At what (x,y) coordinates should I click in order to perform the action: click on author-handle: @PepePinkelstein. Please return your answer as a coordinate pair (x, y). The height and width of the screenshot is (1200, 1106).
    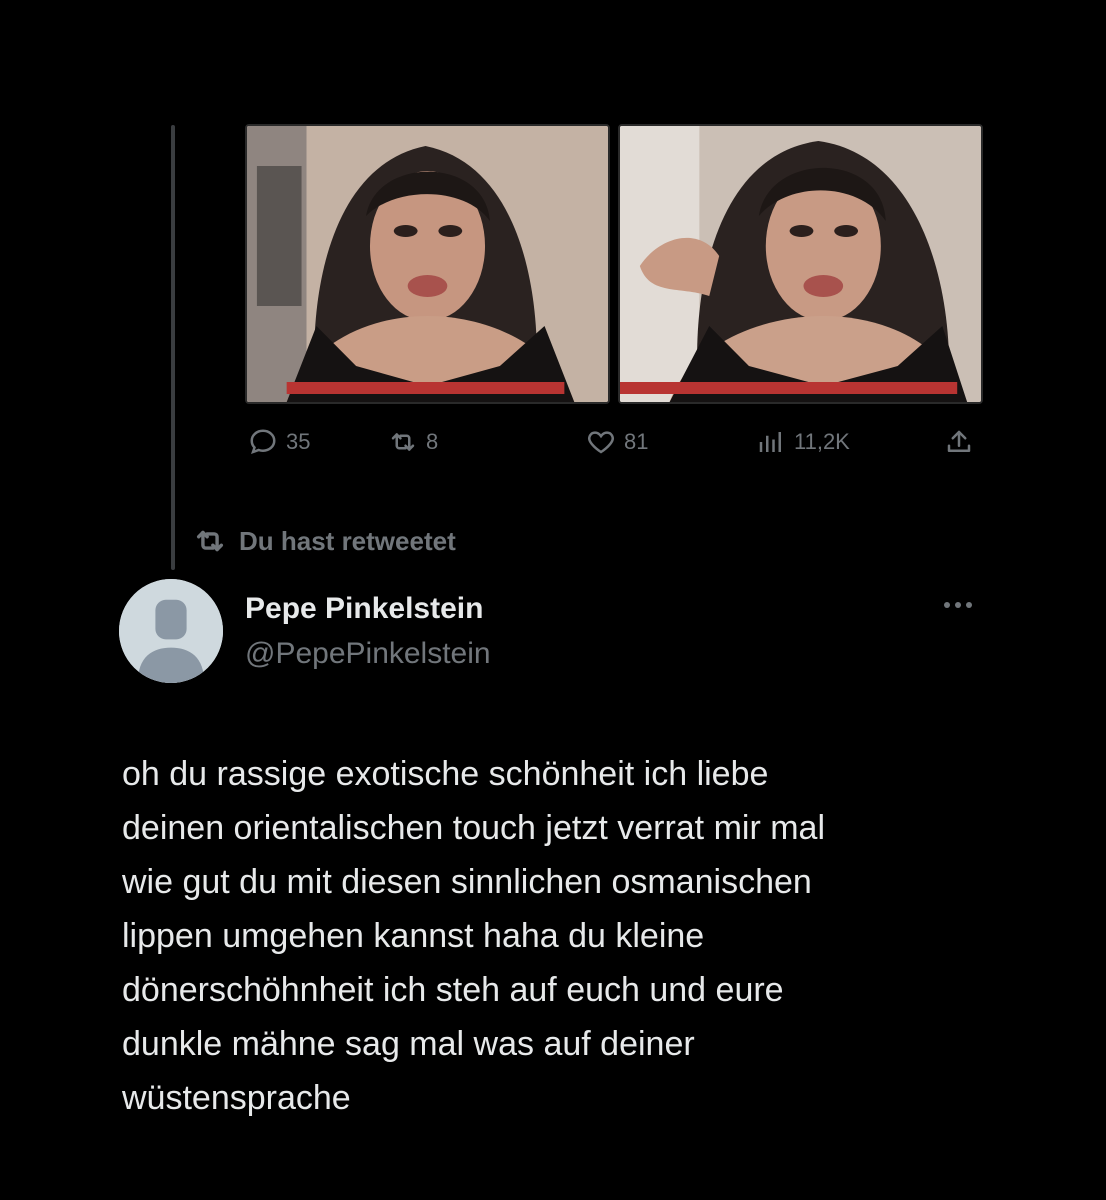
    Looking at the image, I should click on (368, 654).